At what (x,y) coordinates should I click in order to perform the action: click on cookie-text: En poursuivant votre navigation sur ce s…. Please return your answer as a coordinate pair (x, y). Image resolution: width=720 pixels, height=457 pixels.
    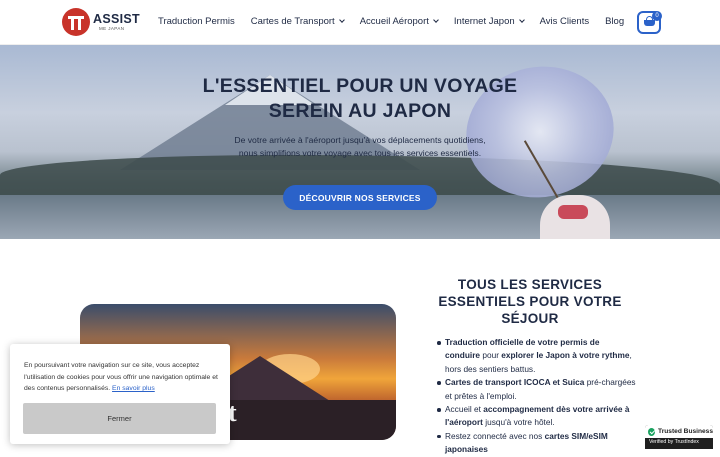
    Looking at the image, I should click on (121, 377).